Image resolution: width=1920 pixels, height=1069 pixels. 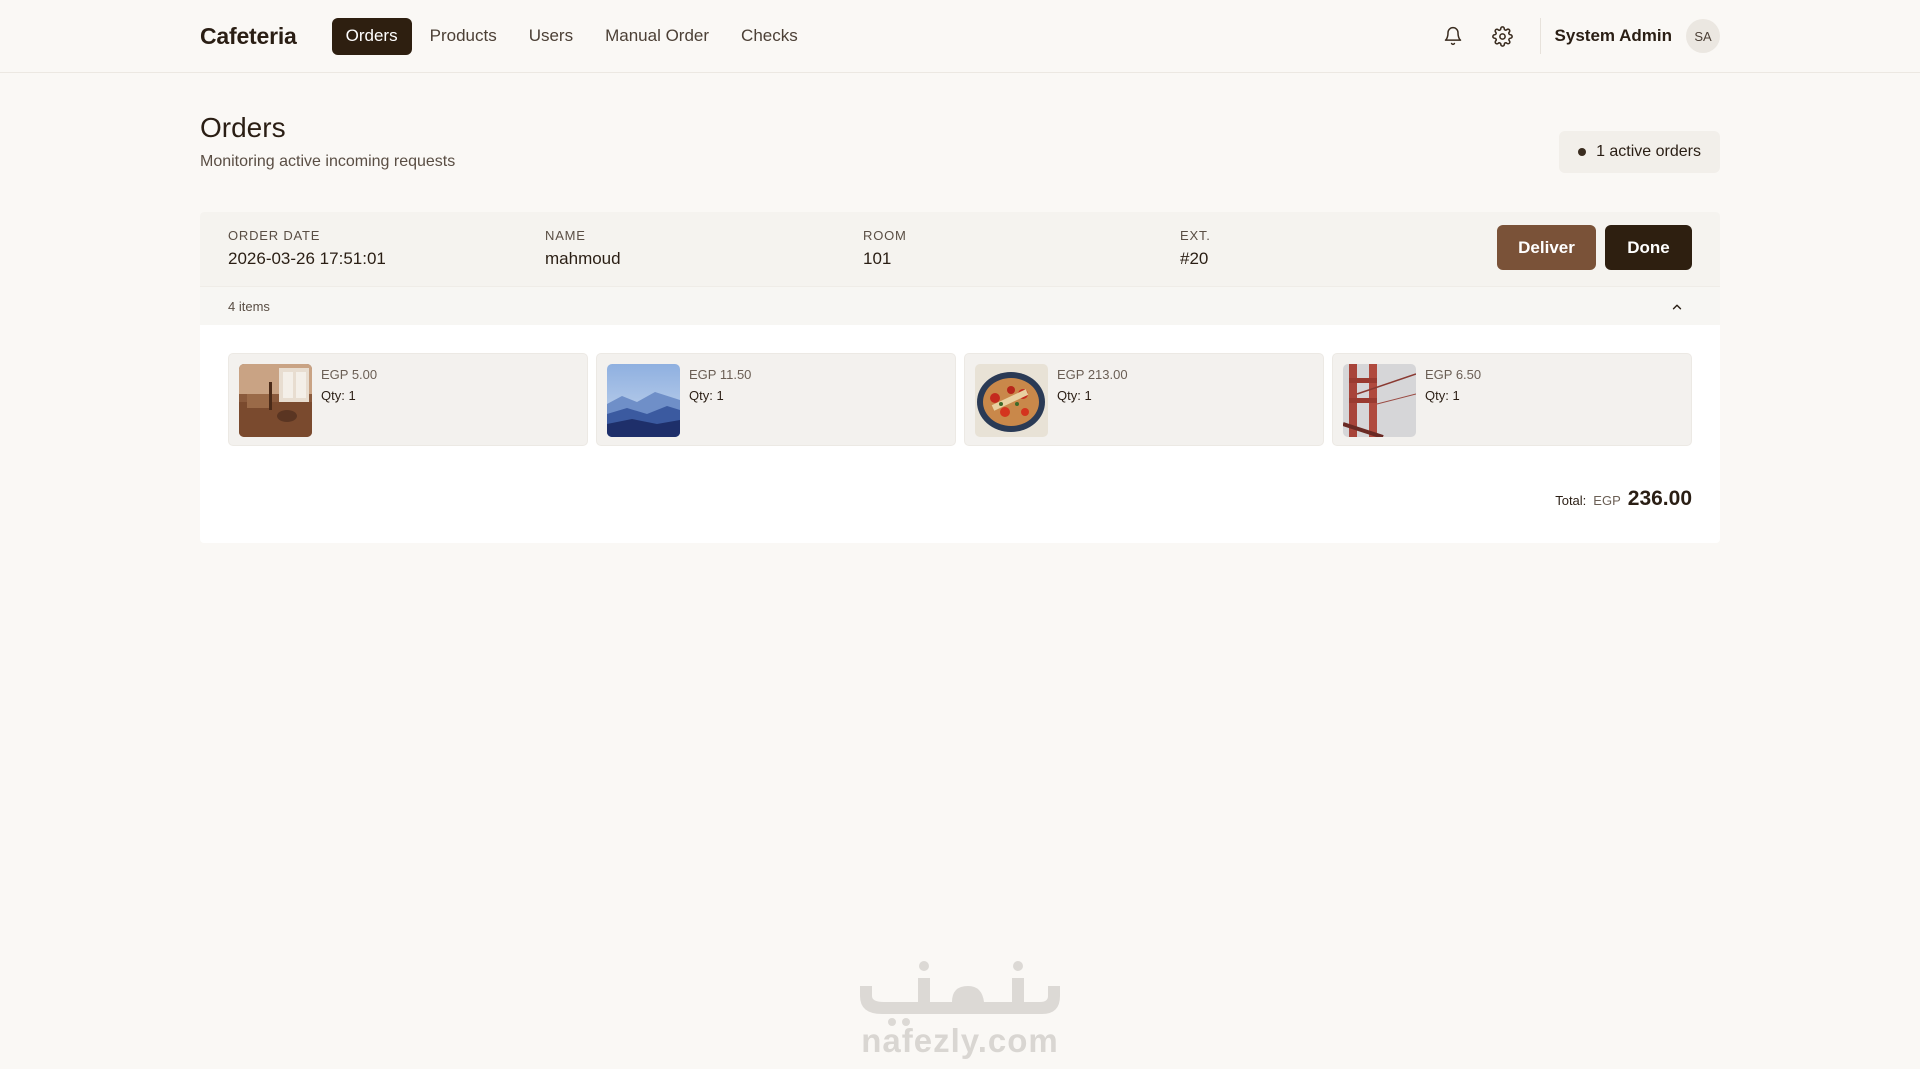 I want to click on total-currency: EGP, so click(x=1607, y=500).